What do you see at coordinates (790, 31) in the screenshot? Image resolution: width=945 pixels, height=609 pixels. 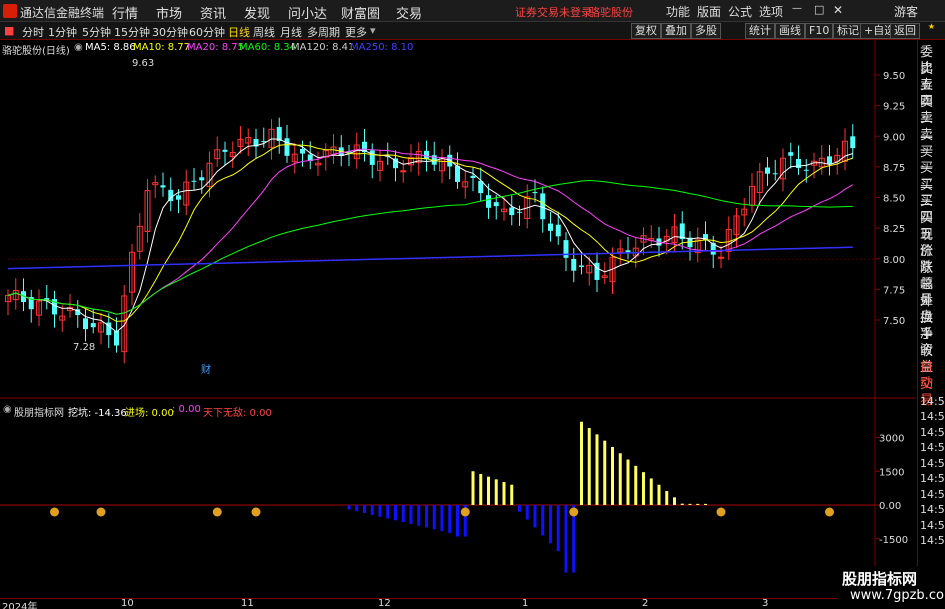 I see `draw-button: 画线` at bounding box center [790, 31].